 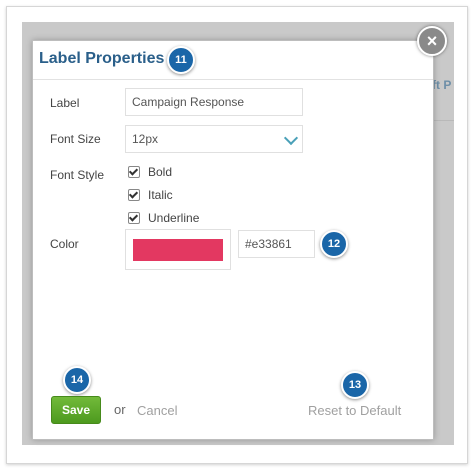 What do you see at coordinates (334, 244) in the screenshot?
I see `callout-12: 12` at bounding box center [334, 244].